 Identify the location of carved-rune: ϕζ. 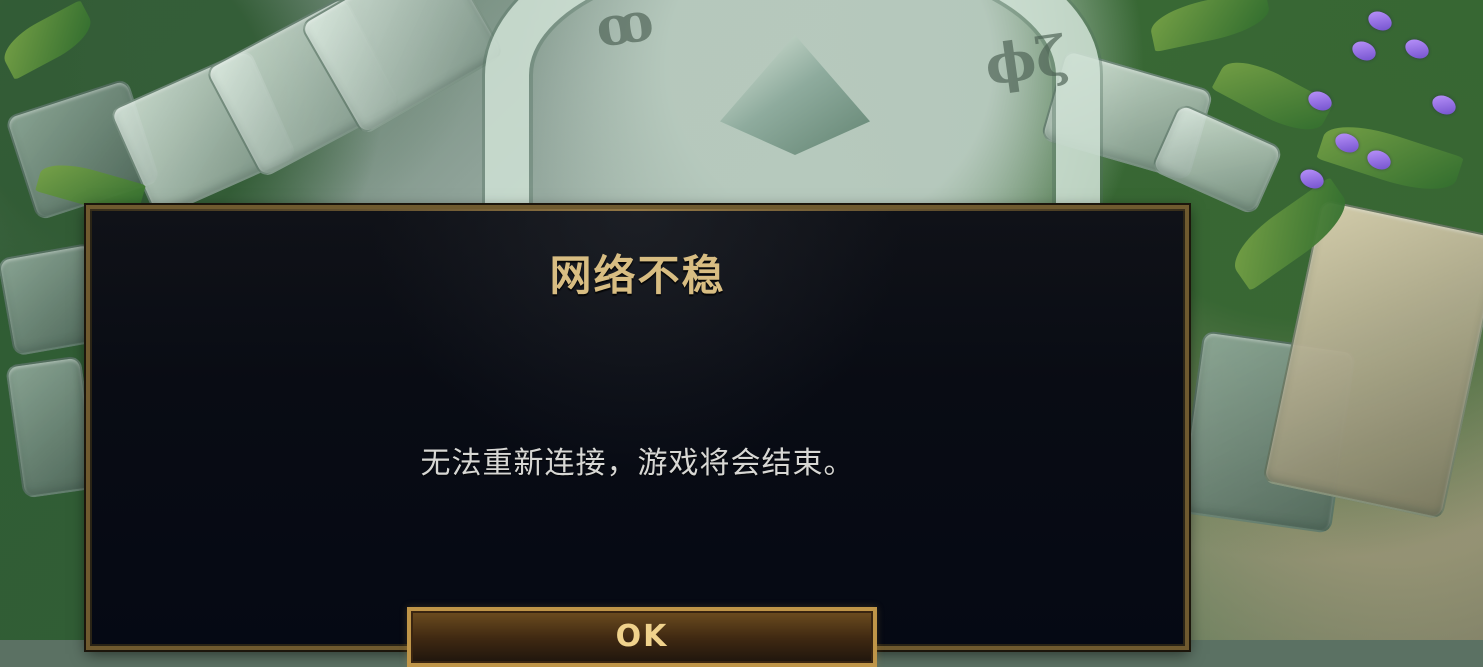
(1026, 60).